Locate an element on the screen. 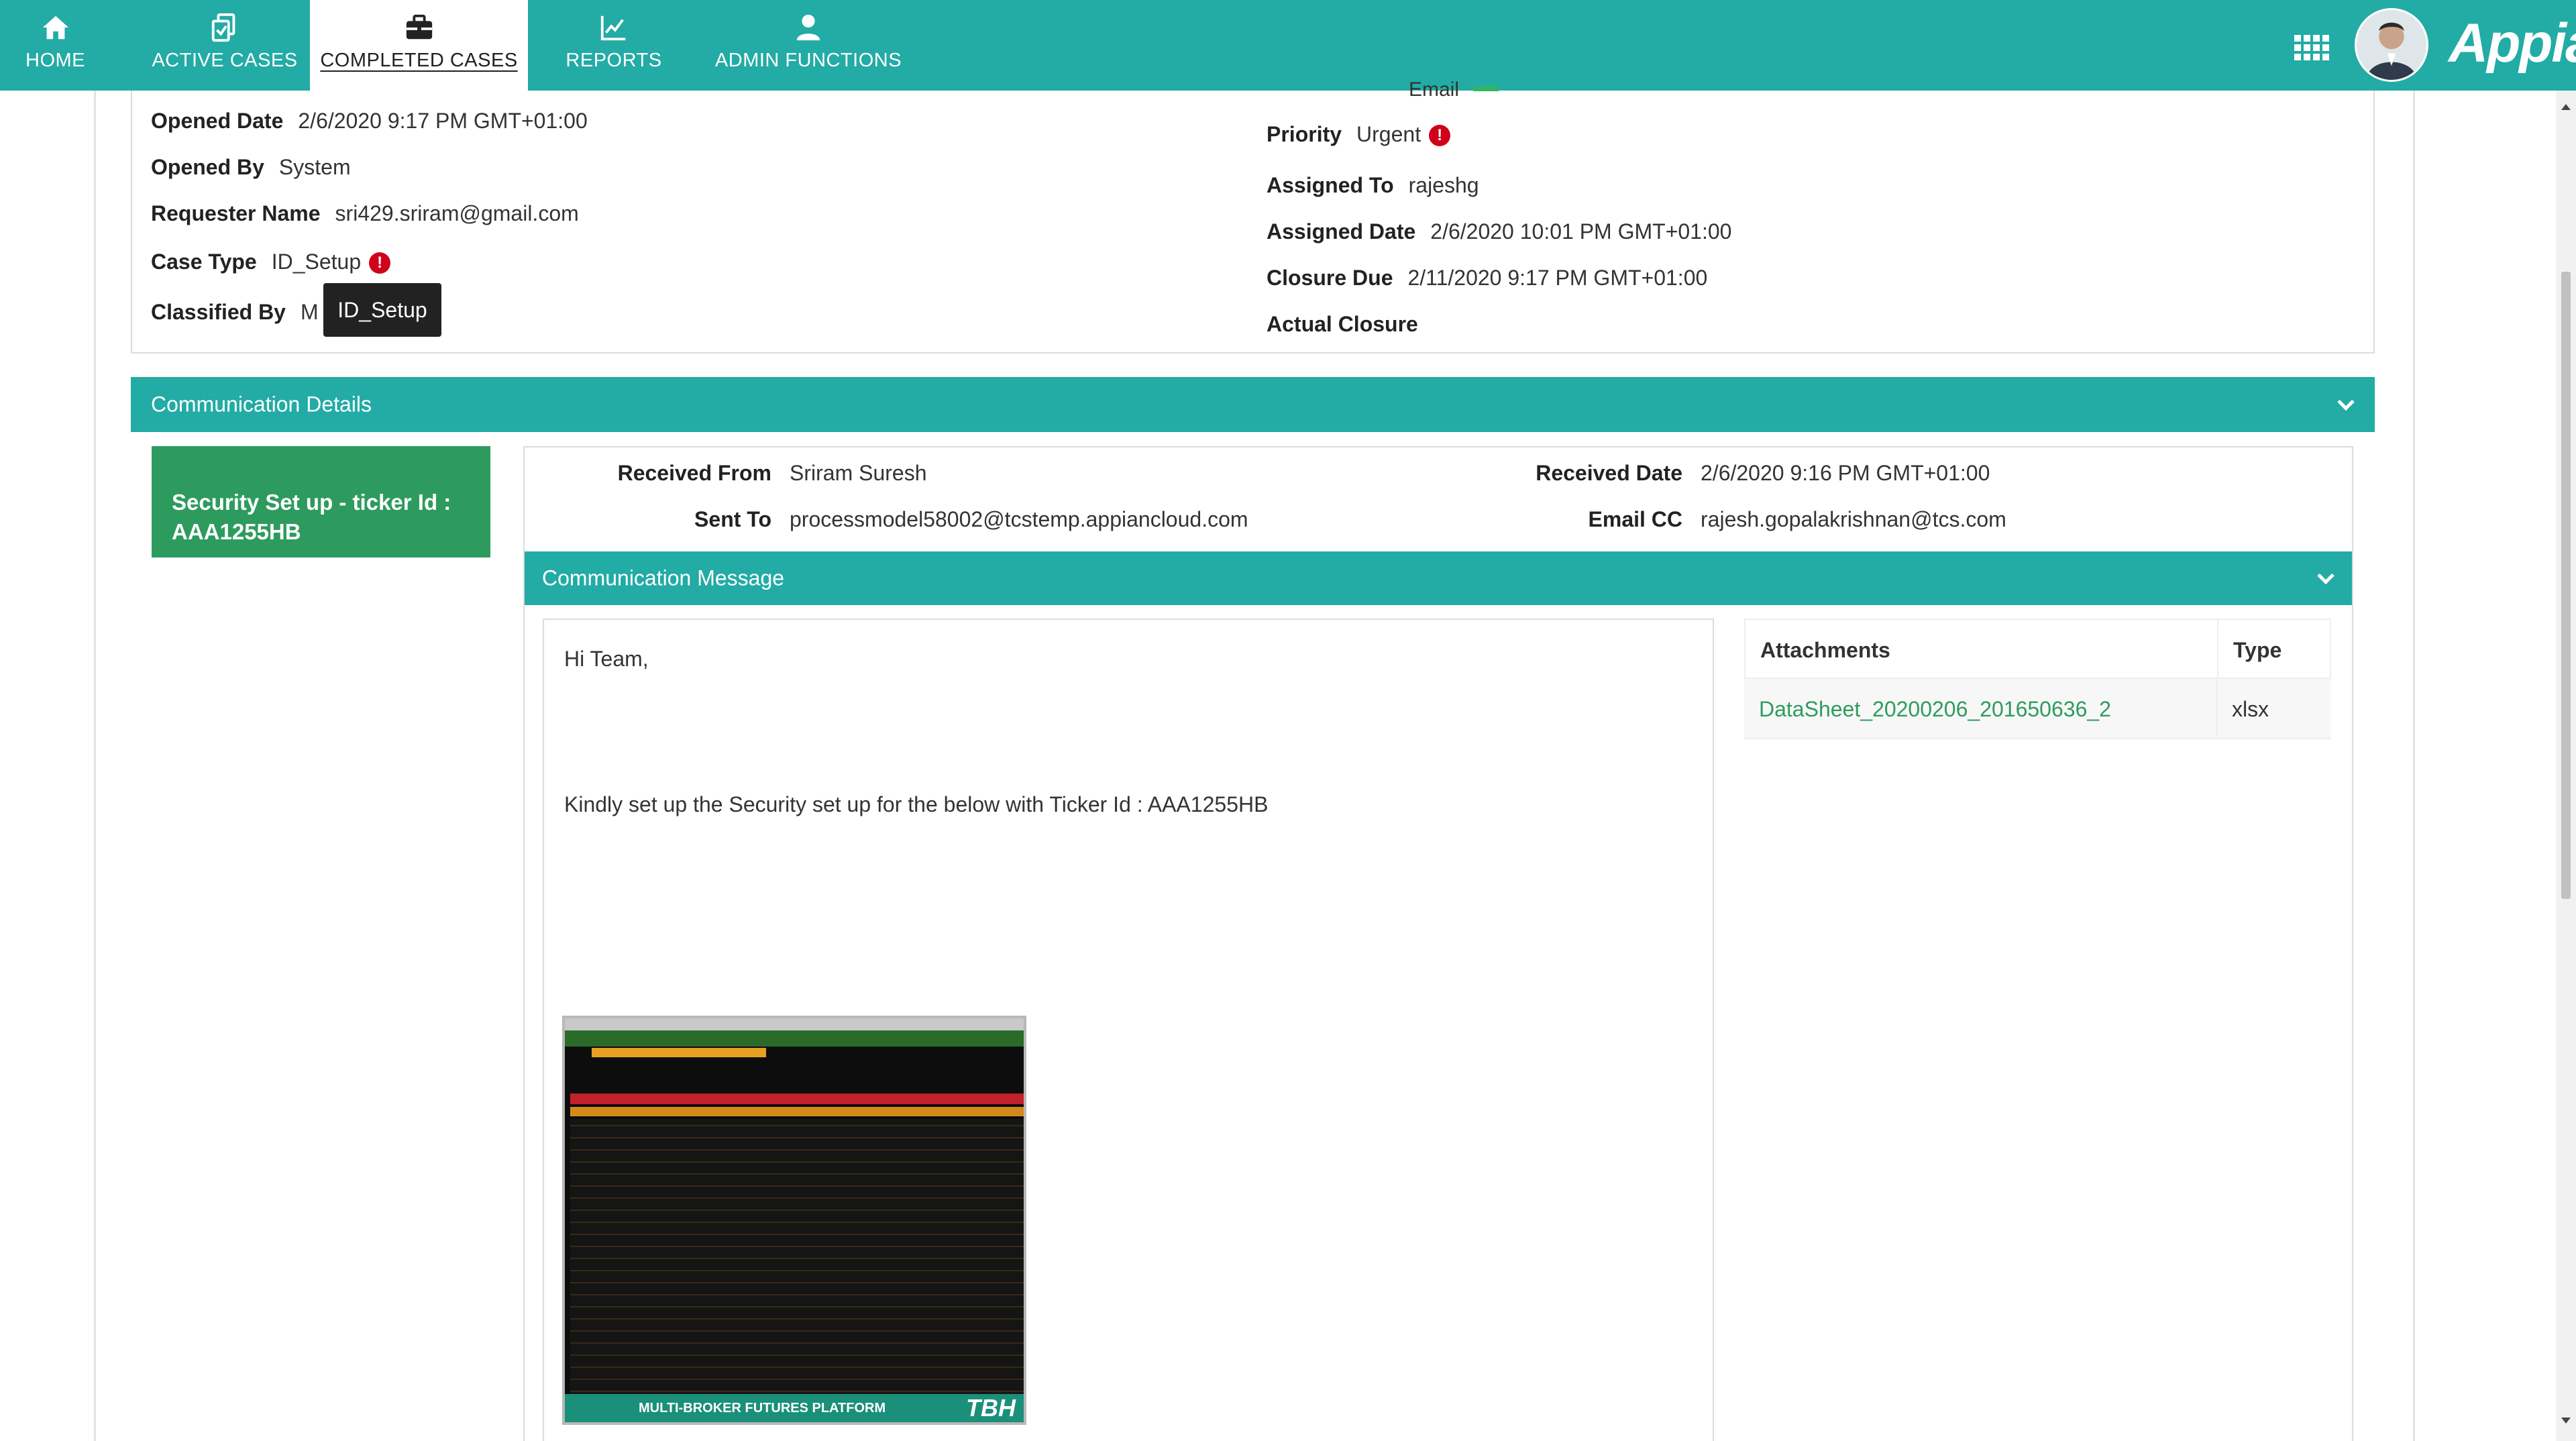 The width and height of the screenshot is (2576, 1441). case-type-alert-icon: ! is located at coordinates (380, 263).